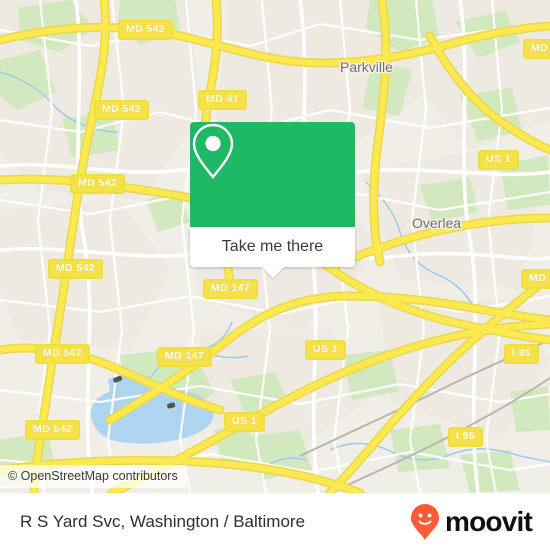  I want to click on map-pin-icon, so click(213, 151).